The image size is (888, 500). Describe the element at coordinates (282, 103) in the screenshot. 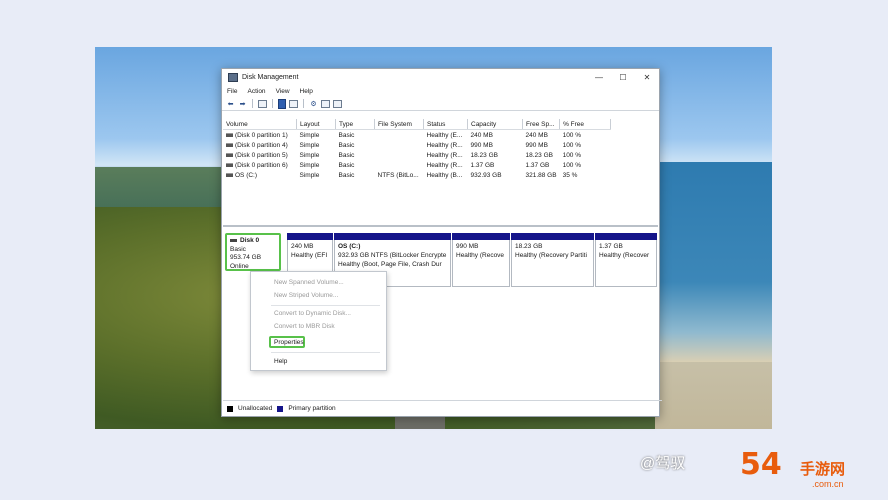

I see `help-book-icon` at that location.